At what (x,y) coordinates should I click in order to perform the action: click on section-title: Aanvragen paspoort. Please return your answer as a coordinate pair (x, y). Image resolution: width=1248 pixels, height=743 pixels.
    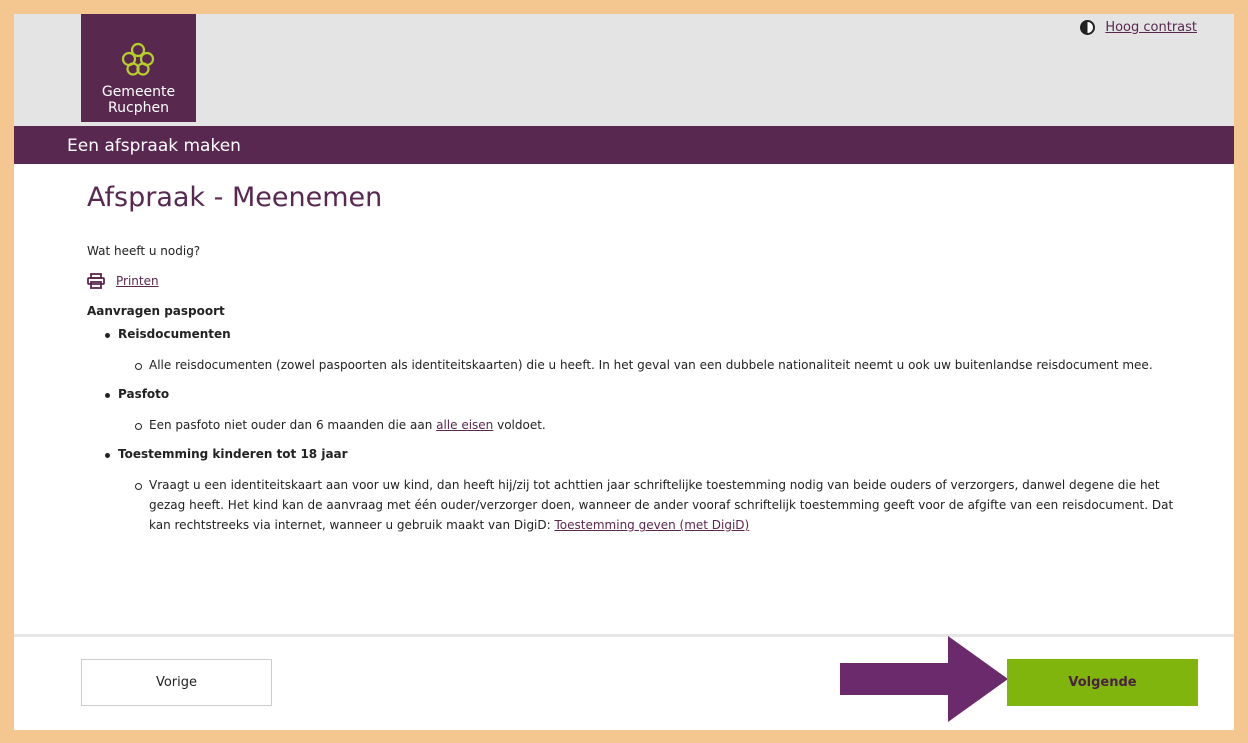
    Looking at the image, I should click on (156, 311).